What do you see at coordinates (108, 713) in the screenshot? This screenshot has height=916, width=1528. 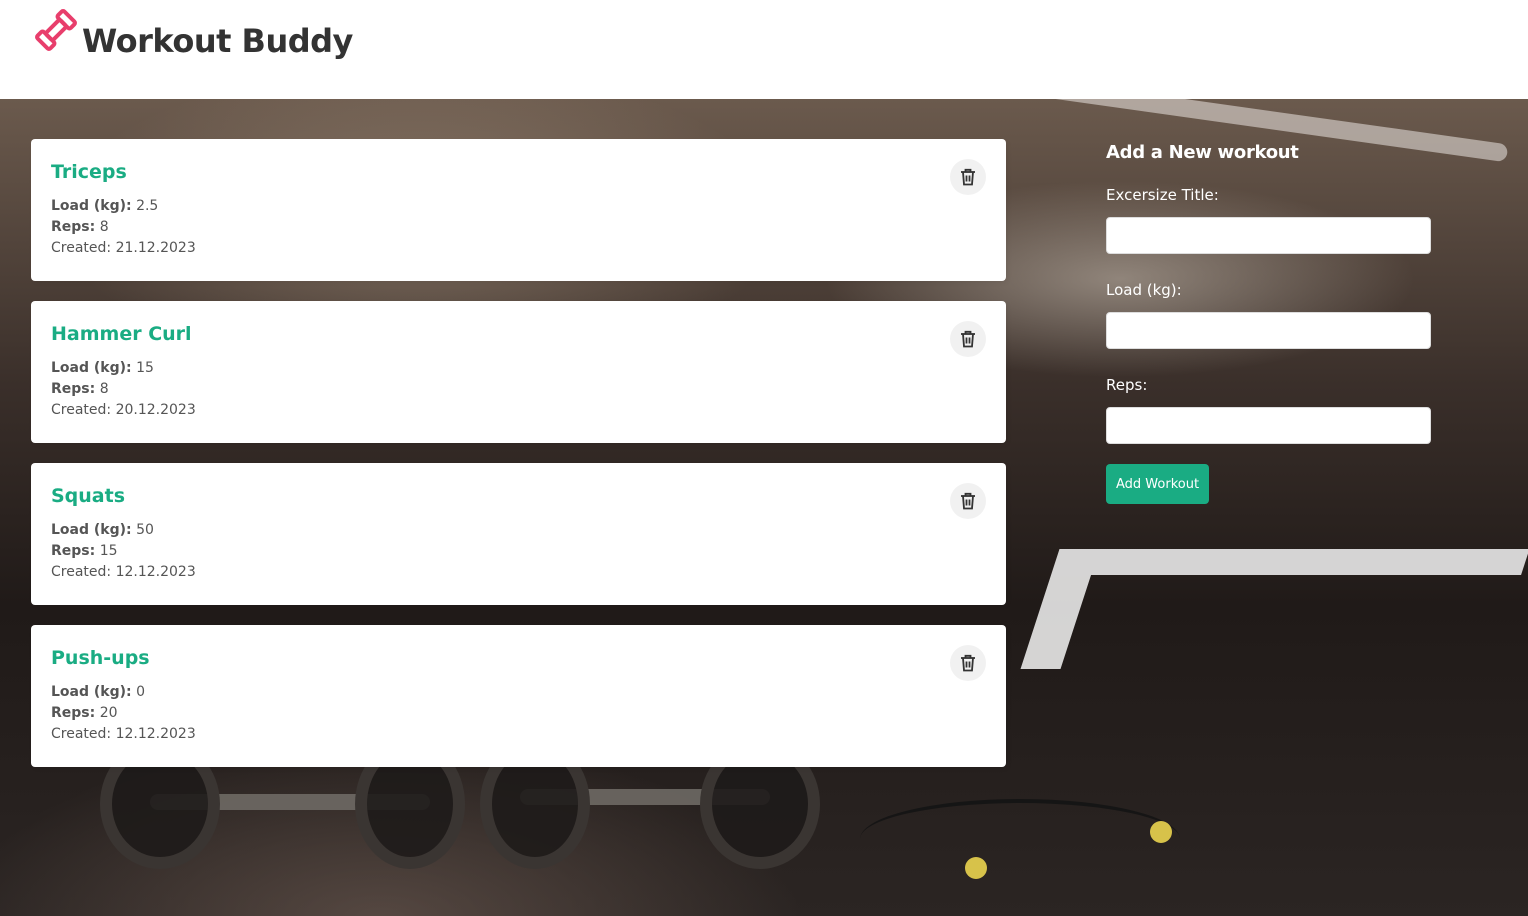 I see `reps-value: 20` at bounding box center [108, 713].